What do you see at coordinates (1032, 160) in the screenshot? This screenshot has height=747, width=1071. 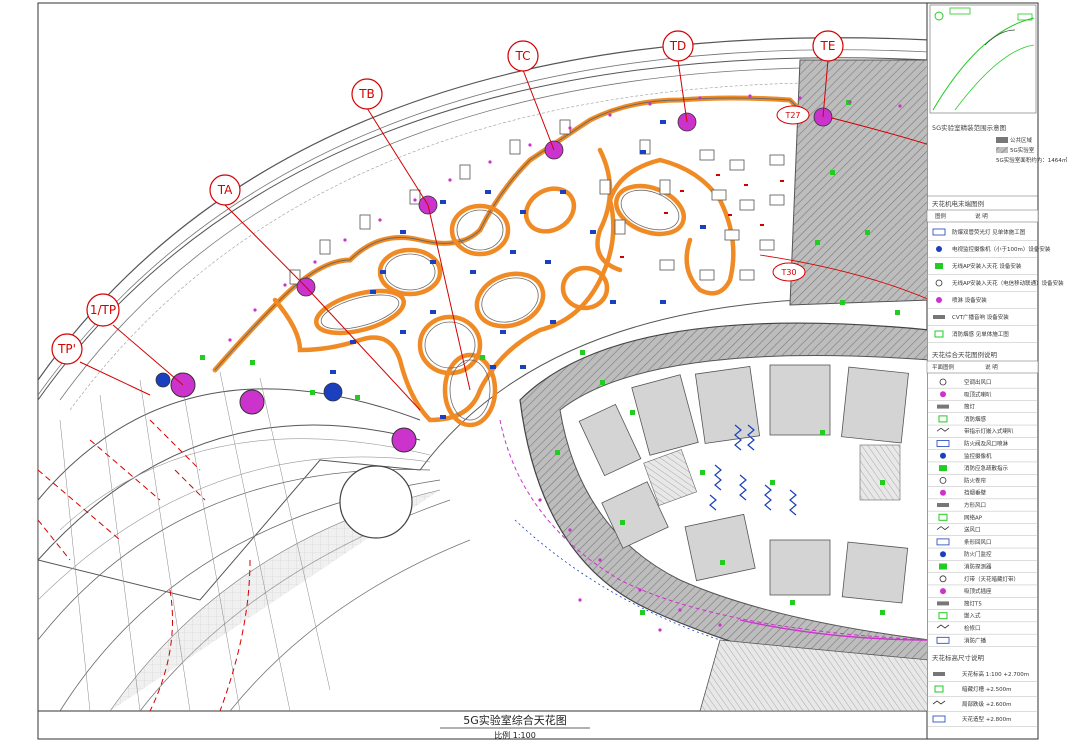 I see `key-plan-note: 5G实验室面积约为：1464㎡` at bounding box center [1032, 160].